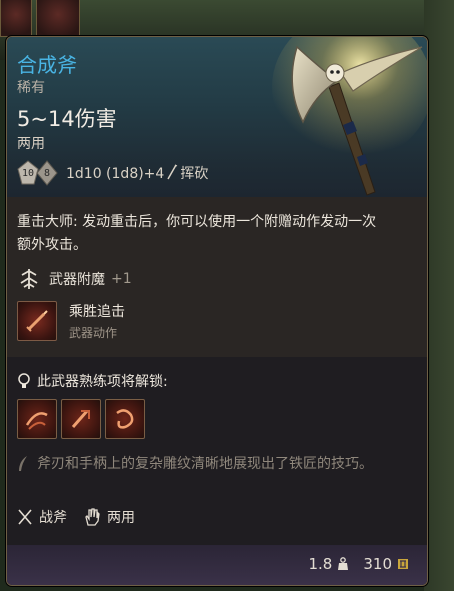 The height and width of the screenshot is (591, 454). What do you see at coordinates (121, 279) in the screenshot?
I see `enchantment-value: +1` at bounding box center [121, 279].